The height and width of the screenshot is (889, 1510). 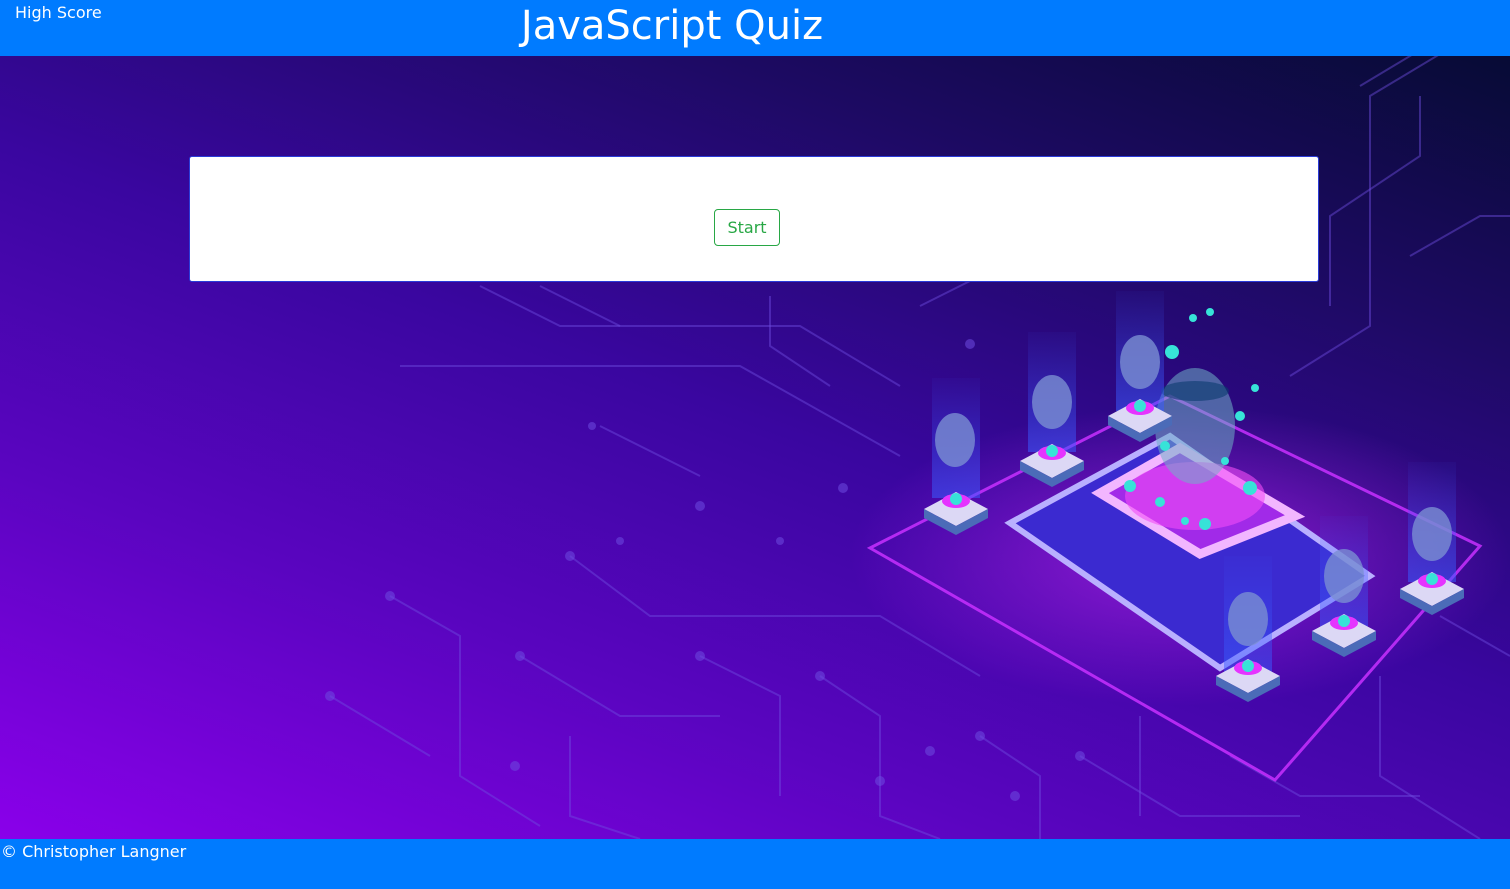 I want to click on page-title: JavaScript Quiz, so click(x=672, y=26).